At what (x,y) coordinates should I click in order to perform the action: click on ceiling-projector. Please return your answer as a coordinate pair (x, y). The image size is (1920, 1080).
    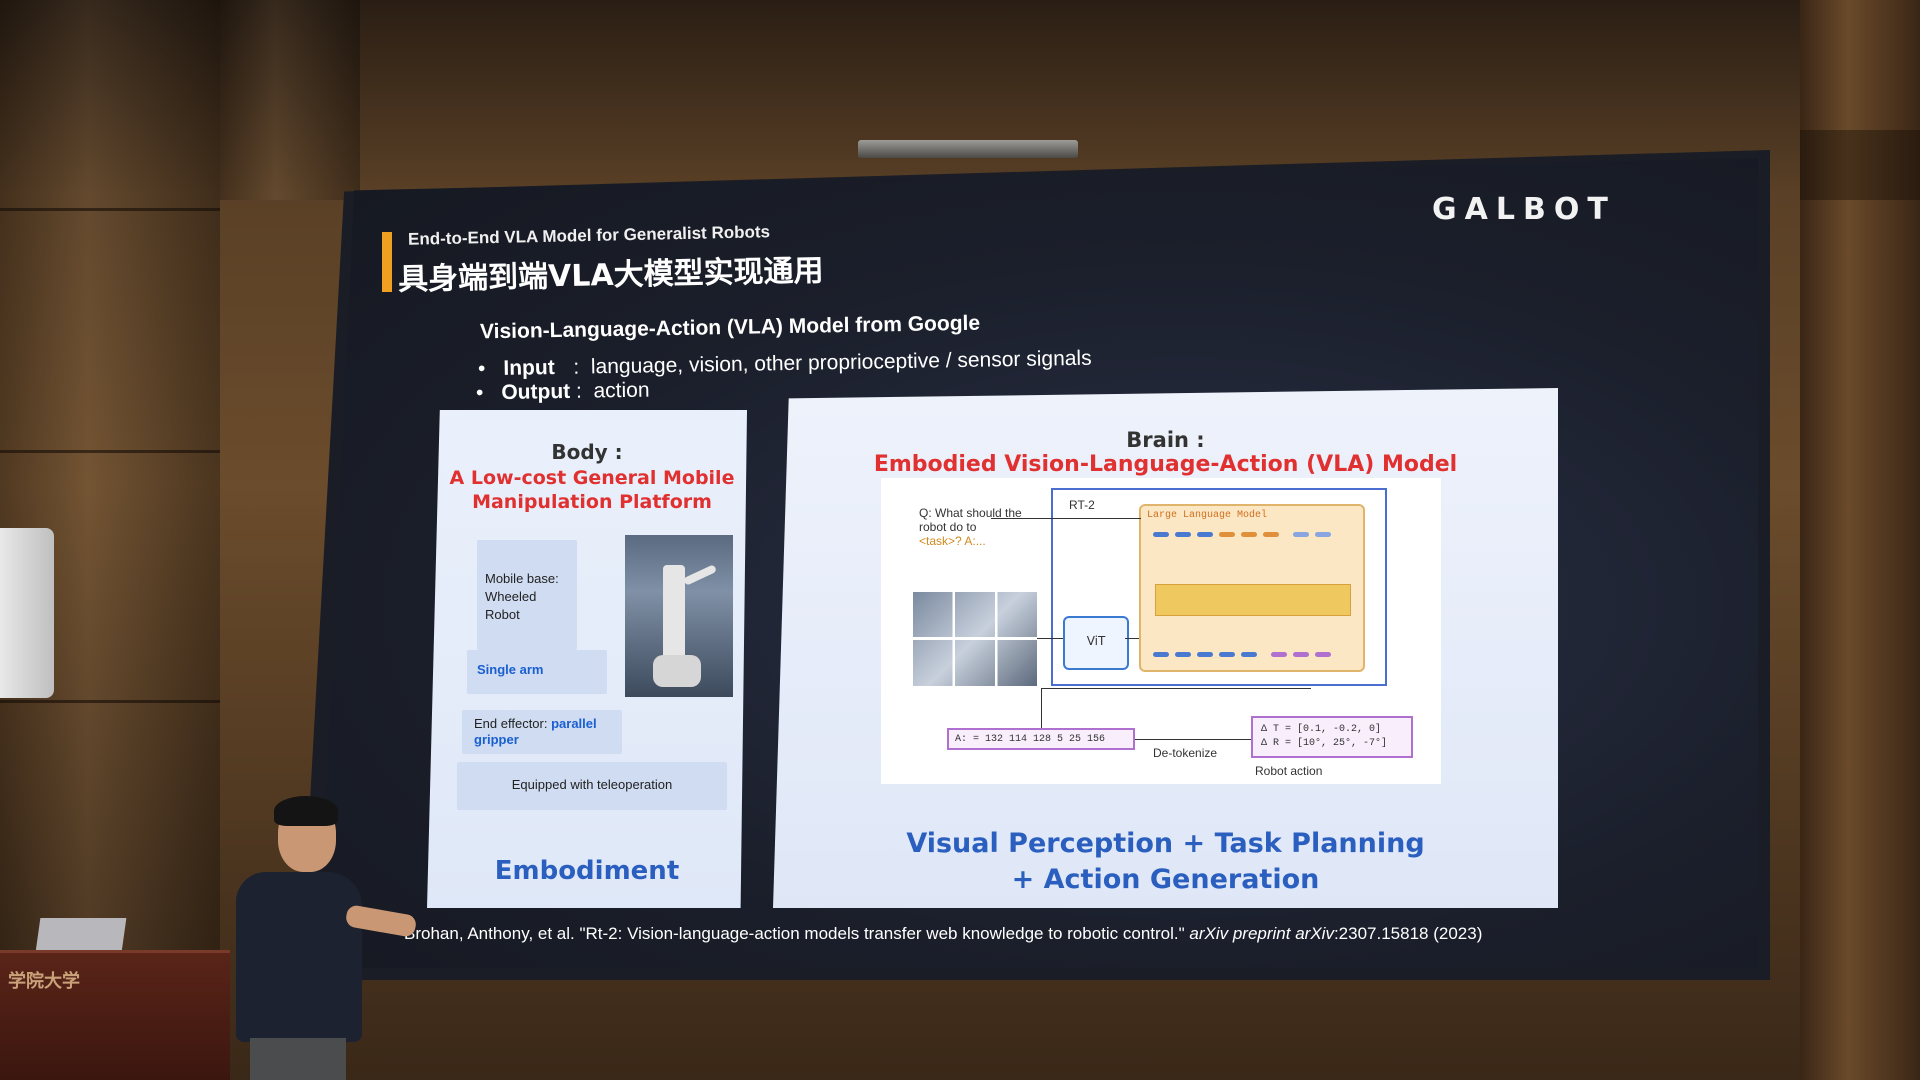
    Looking at the image, I should click on (968, 149).